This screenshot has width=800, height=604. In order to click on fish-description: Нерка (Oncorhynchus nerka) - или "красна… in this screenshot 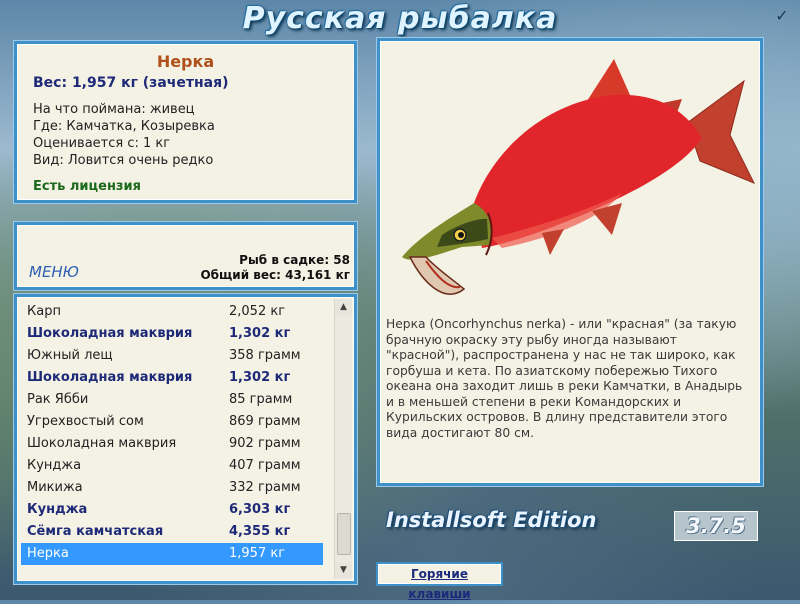, I will do `click(564, 378)`.